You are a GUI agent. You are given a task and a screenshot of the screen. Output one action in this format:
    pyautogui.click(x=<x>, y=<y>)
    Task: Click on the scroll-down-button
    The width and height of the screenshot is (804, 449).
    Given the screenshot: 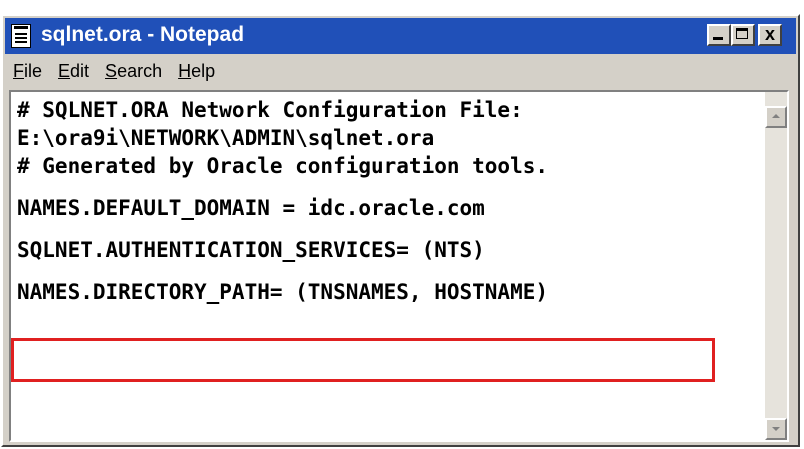 What is the action you would take?
    pyautogui.click(x=776, y=429)
    